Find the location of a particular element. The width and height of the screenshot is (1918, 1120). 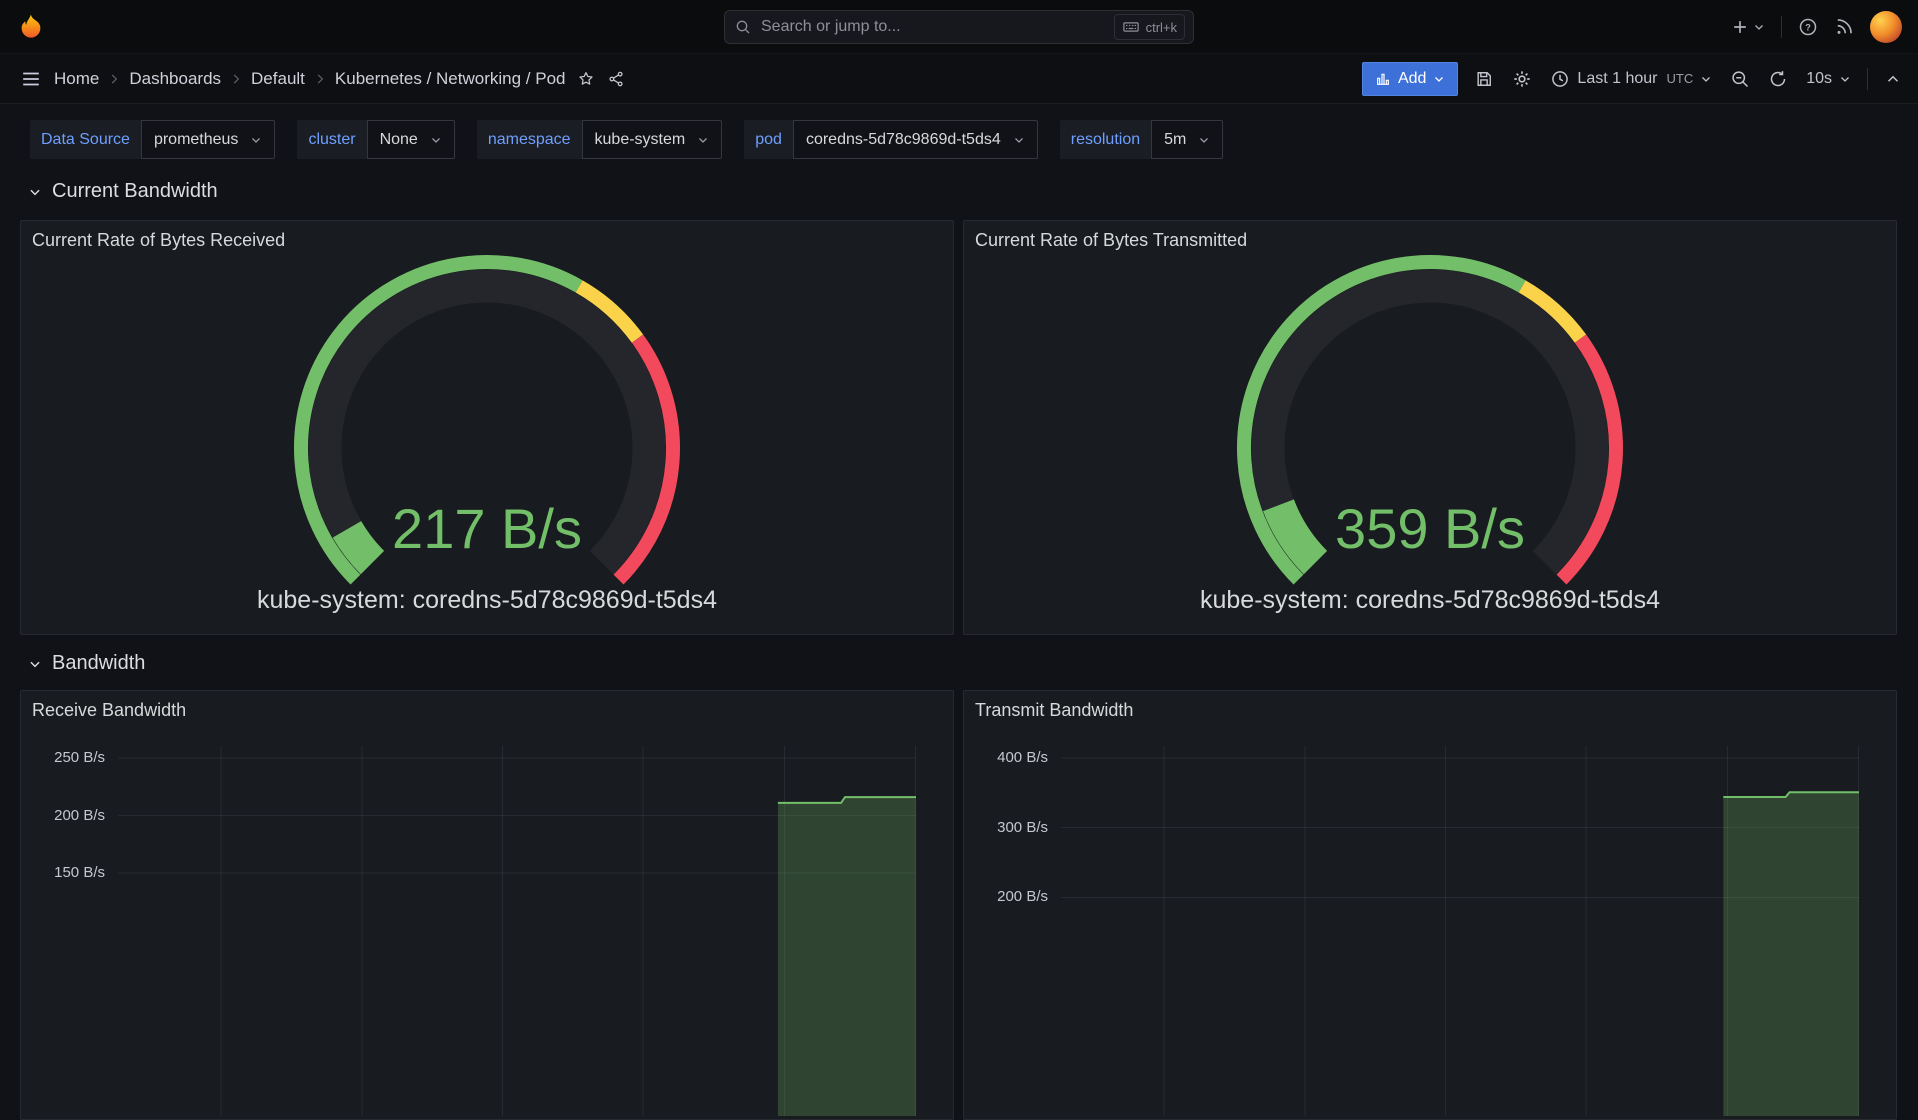

timezone-label: UTC is located at coordinates (1680, 78).